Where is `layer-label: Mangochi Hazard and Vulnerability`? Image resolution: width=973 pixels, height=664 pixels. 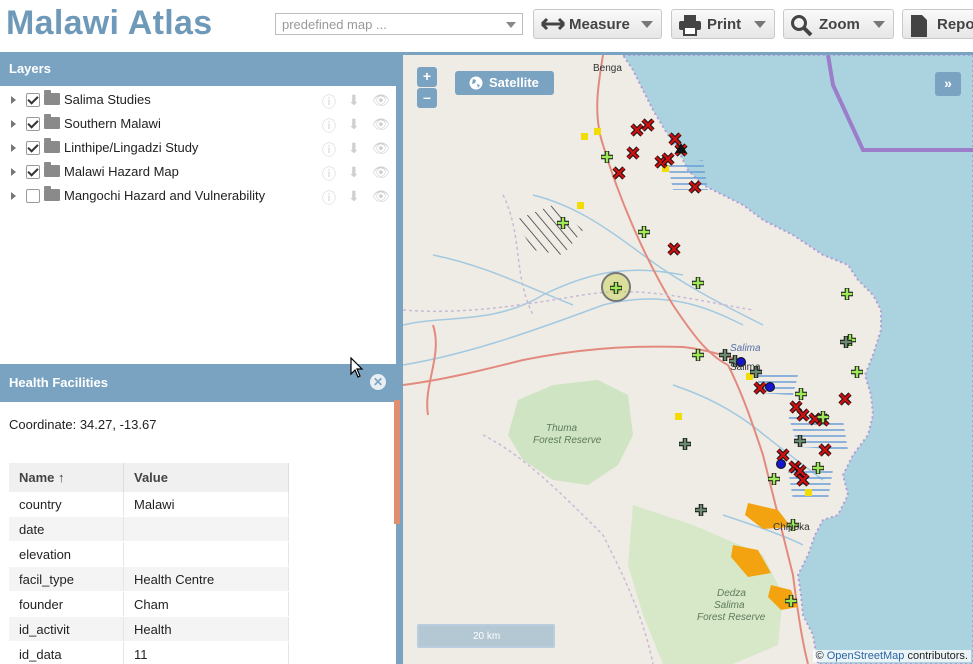
layer-label: Mangochi Hazard and Vulnerability is located at coordinates (165, 195).